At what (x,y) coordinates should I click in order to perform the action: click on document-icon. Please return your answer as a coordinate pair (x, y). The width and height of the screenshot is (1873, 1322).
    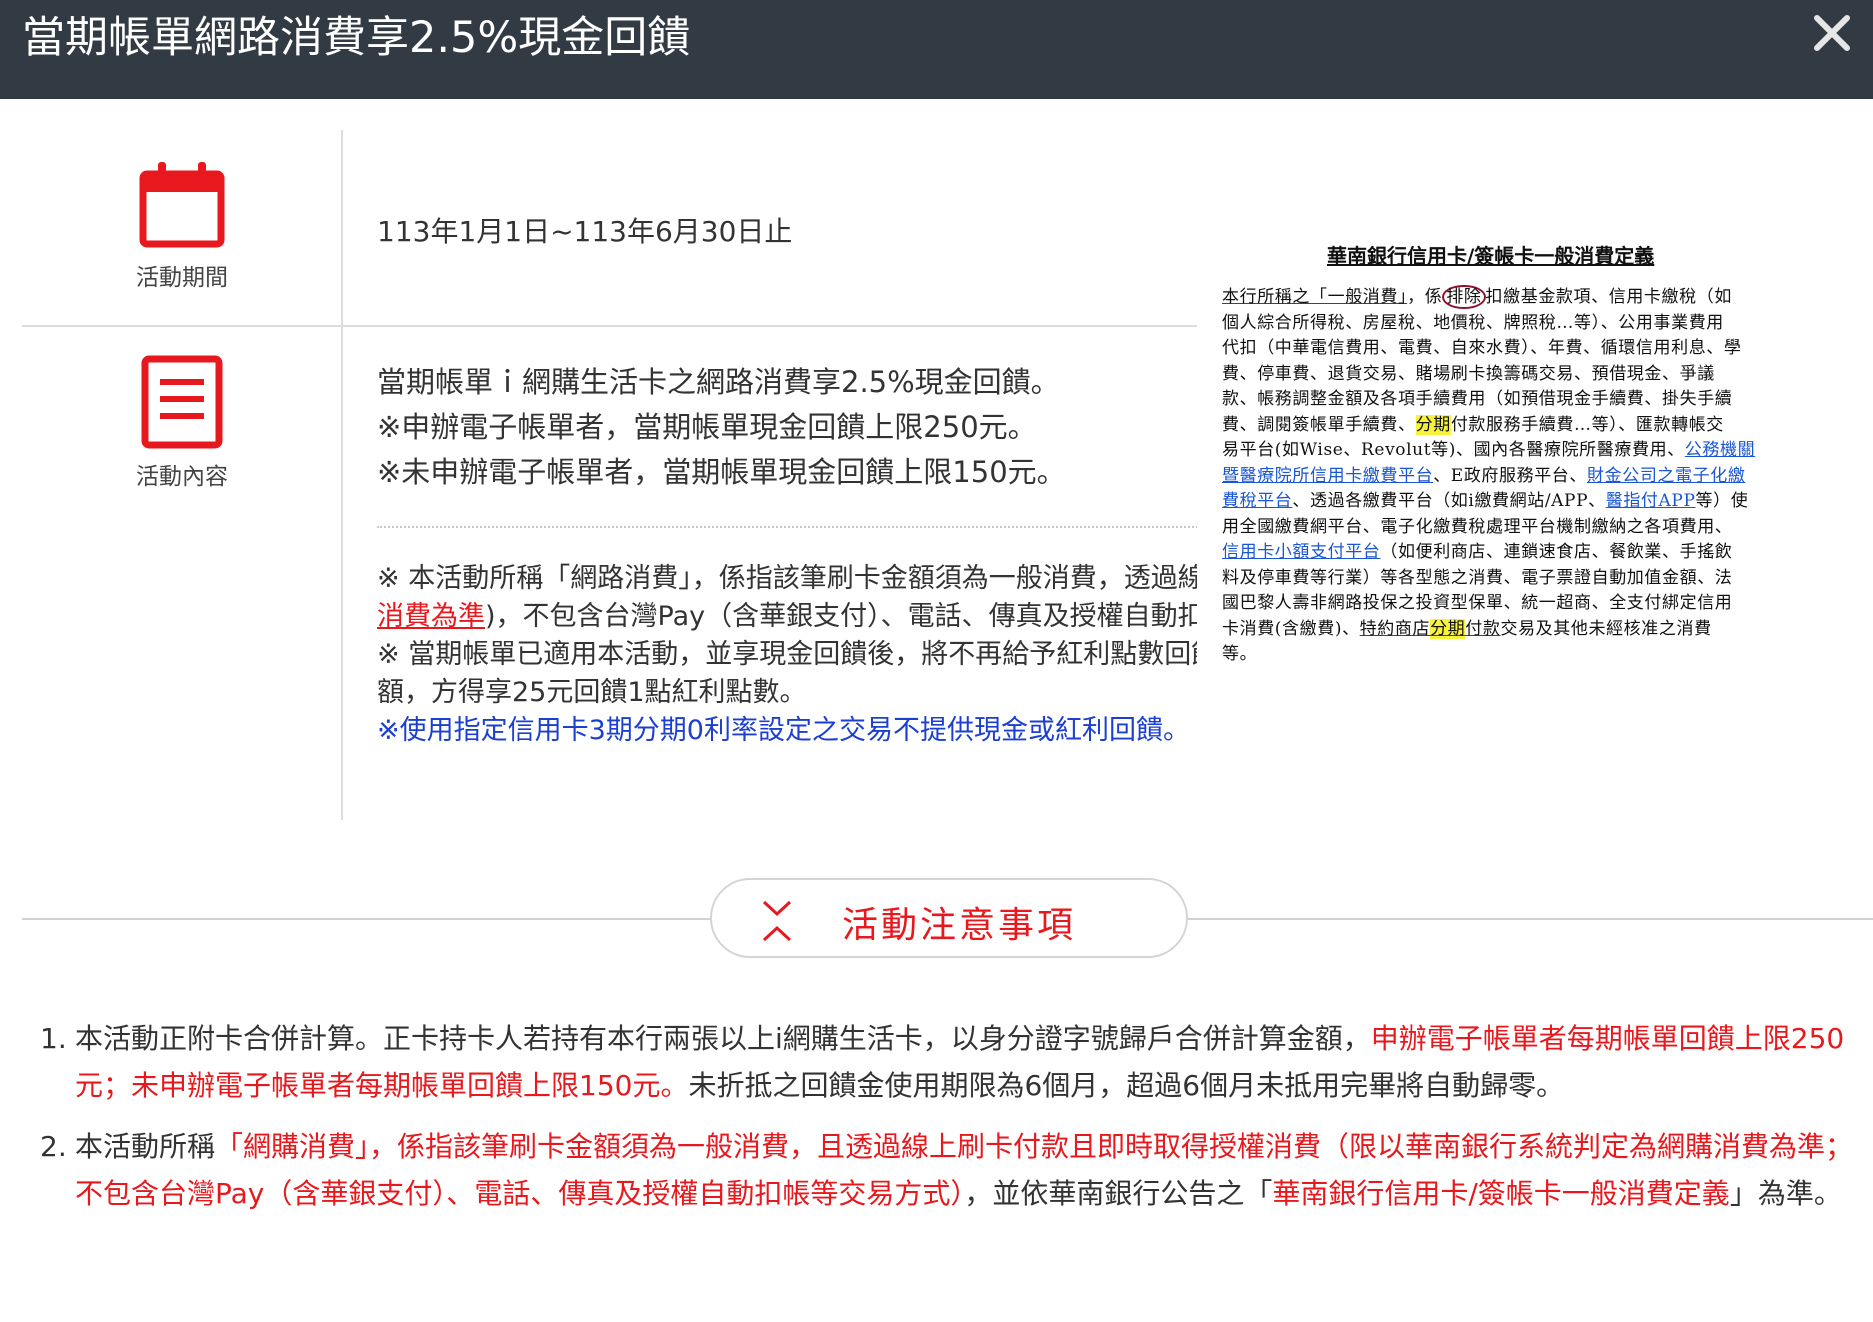
    Looking at the image, I should click on (182, 402).